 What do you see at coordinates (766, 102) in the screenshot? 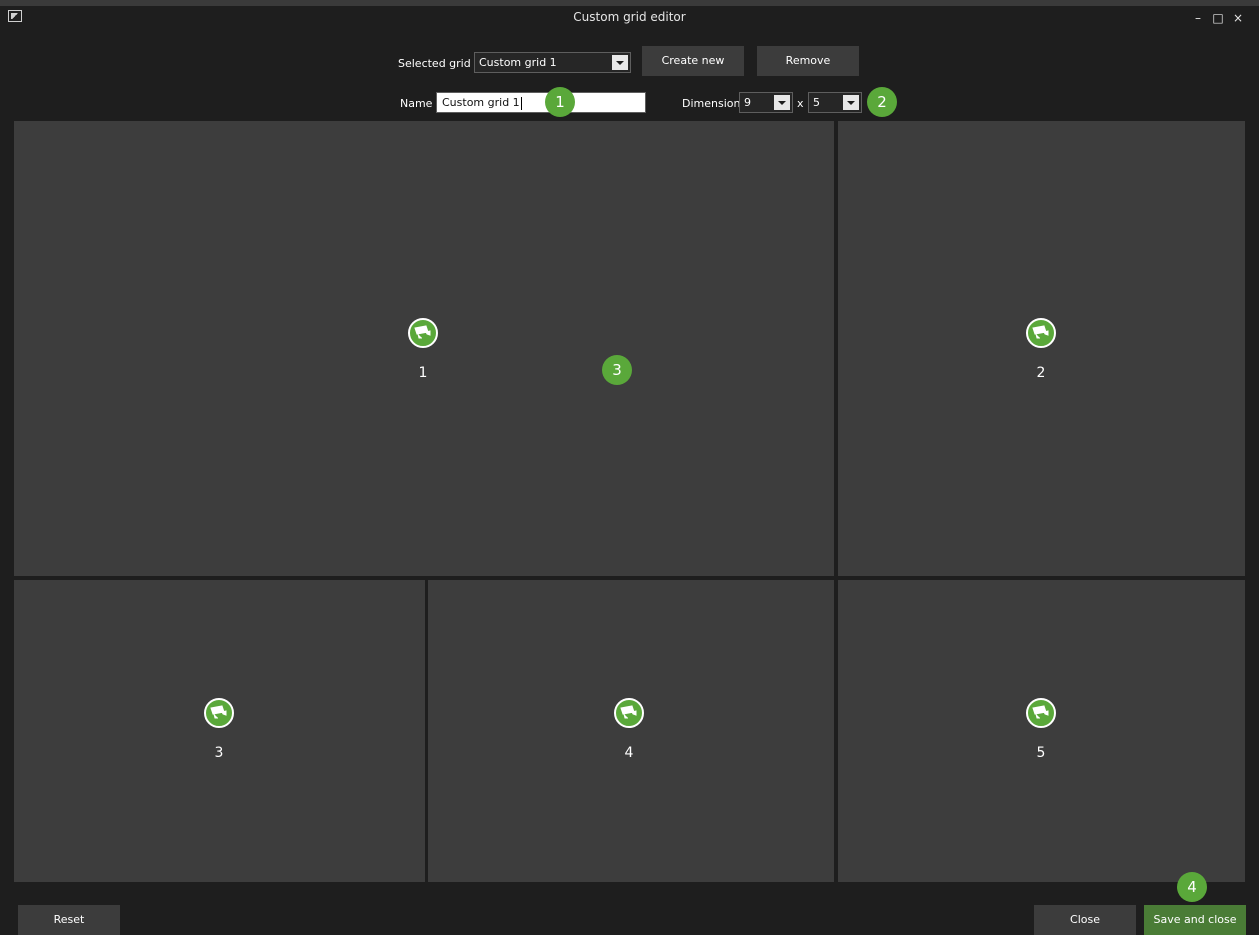
I see `dimension-columns-dropdown: 9` at bounding box center [766, 102].